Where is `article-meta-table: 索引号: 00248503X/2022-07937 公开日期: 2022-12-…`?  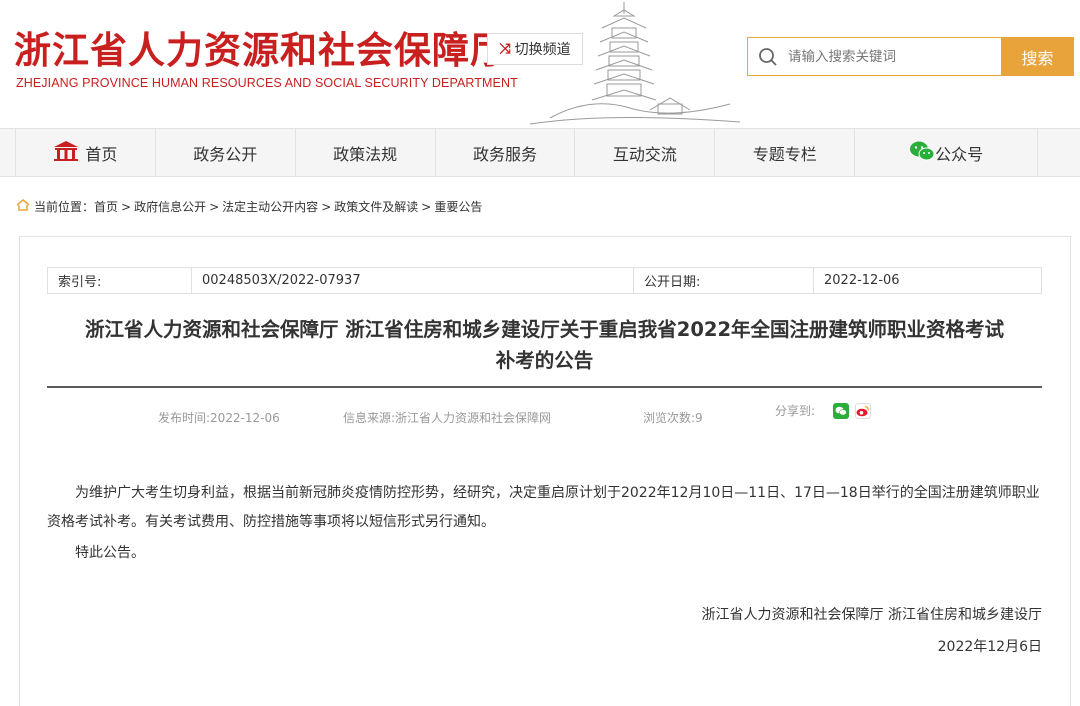 article-meta-table: 索引号: 00248503X/2022-07937 公开日期: 2022-12-… is located at coordinates (544, 280).